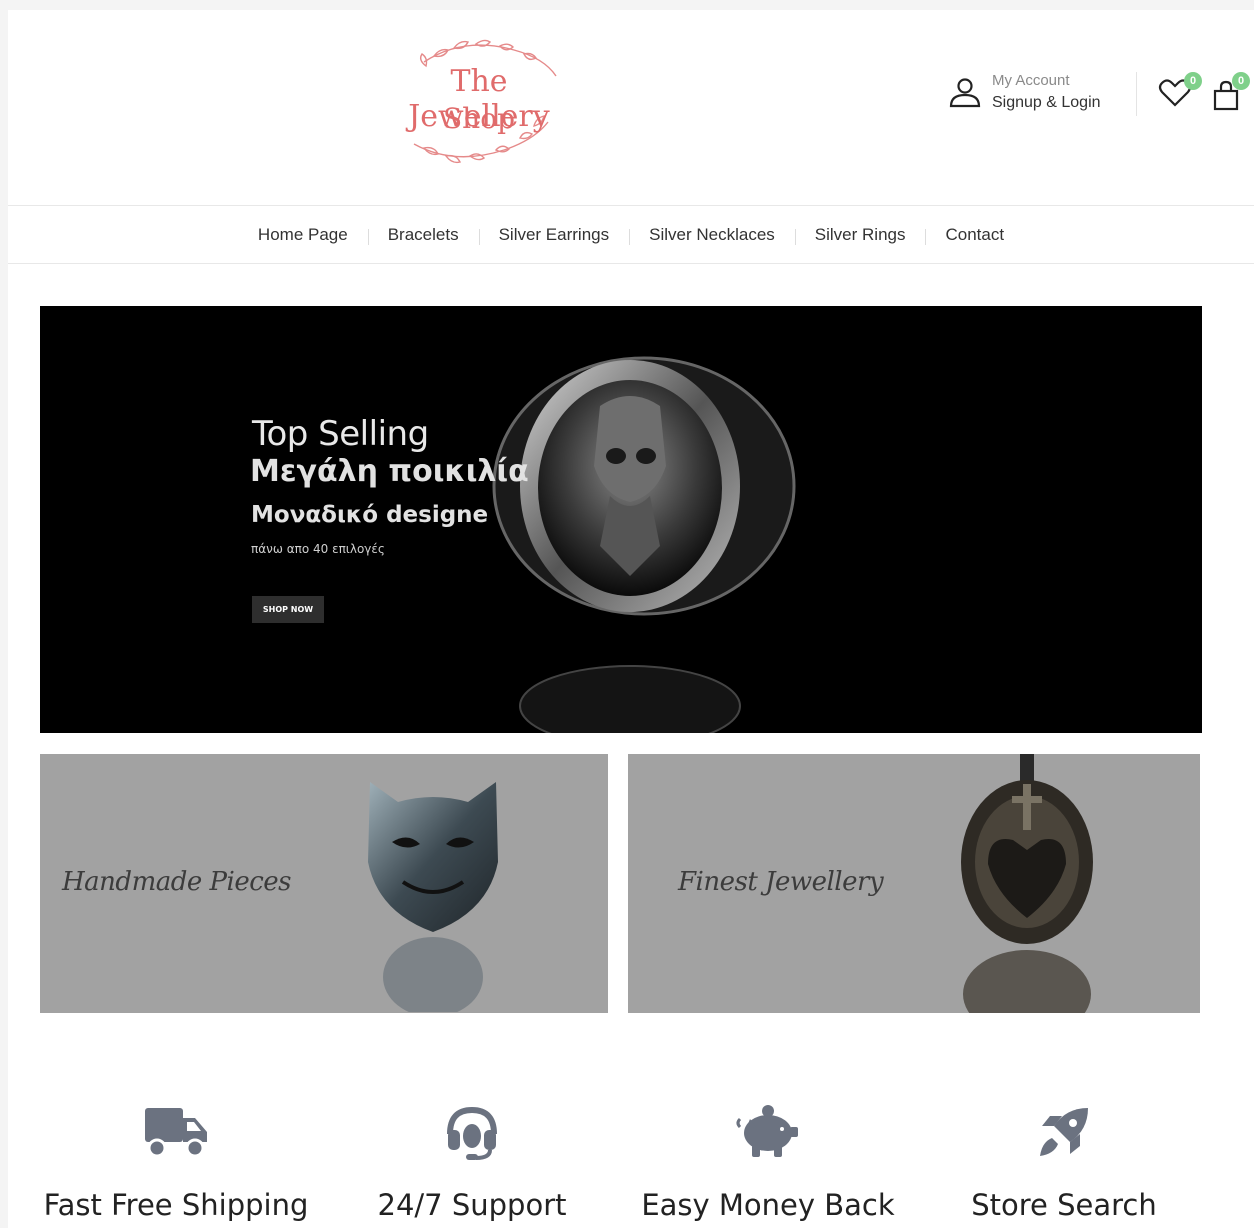  What do you see at coordinates (1241, 81) in the screenshot?
I see `cart-count-badge: 0` at bounding box center [1241, 81].